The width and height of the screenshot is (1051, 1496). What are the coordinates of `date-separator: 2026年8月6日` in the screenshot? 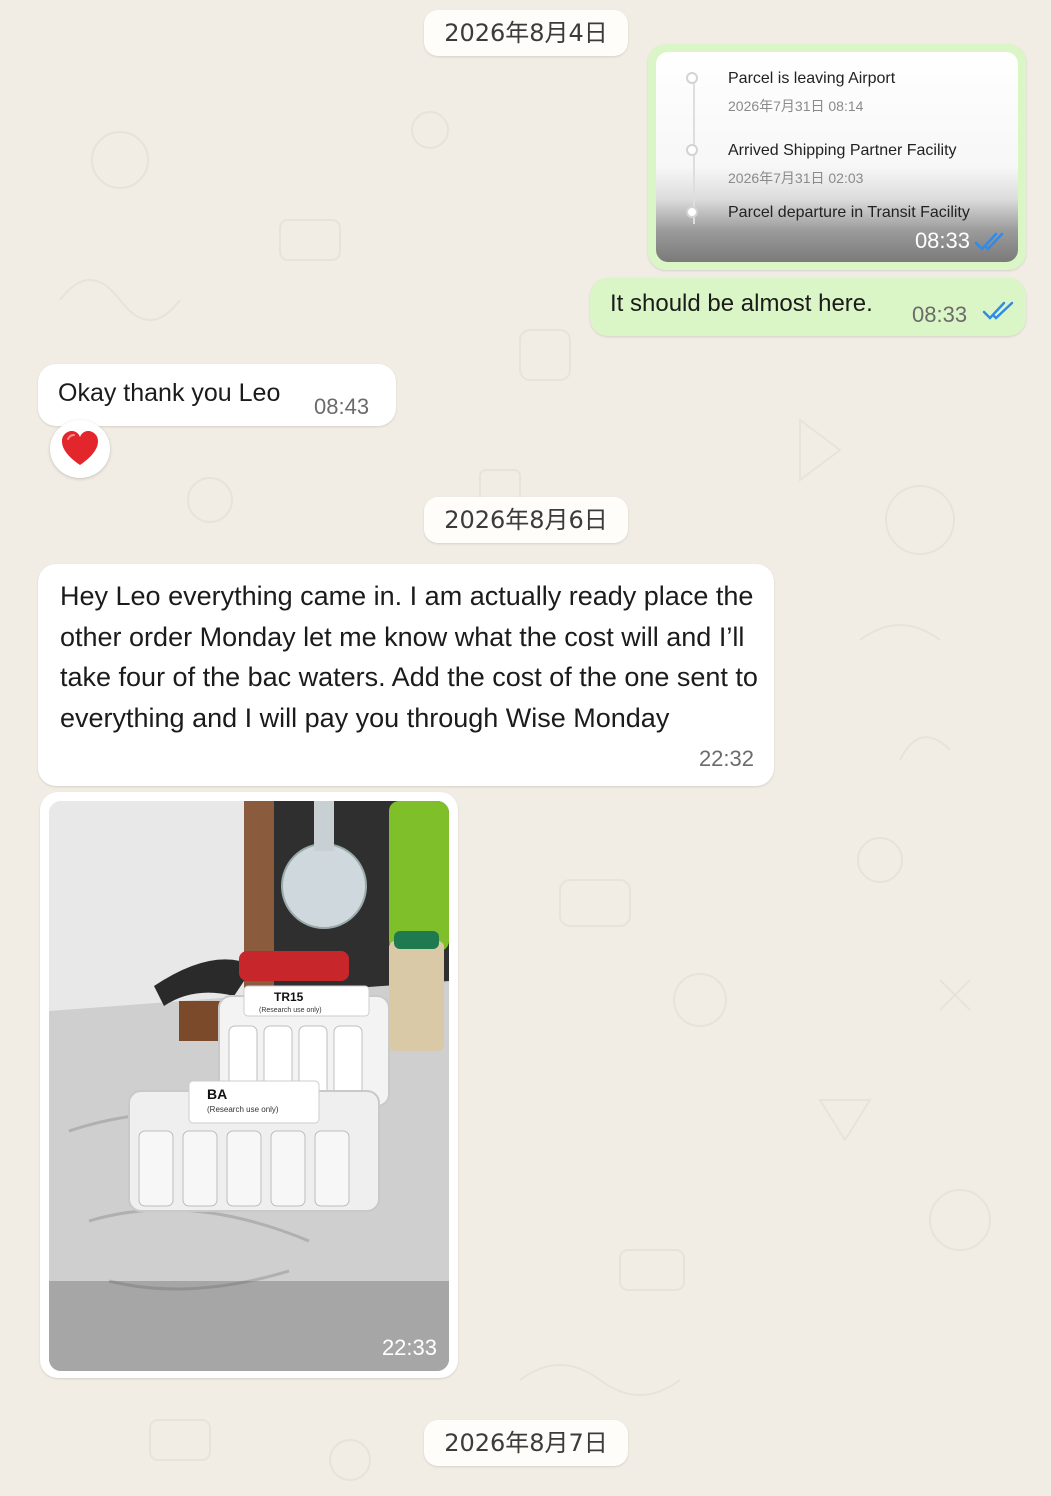 It's located at (526, 520).